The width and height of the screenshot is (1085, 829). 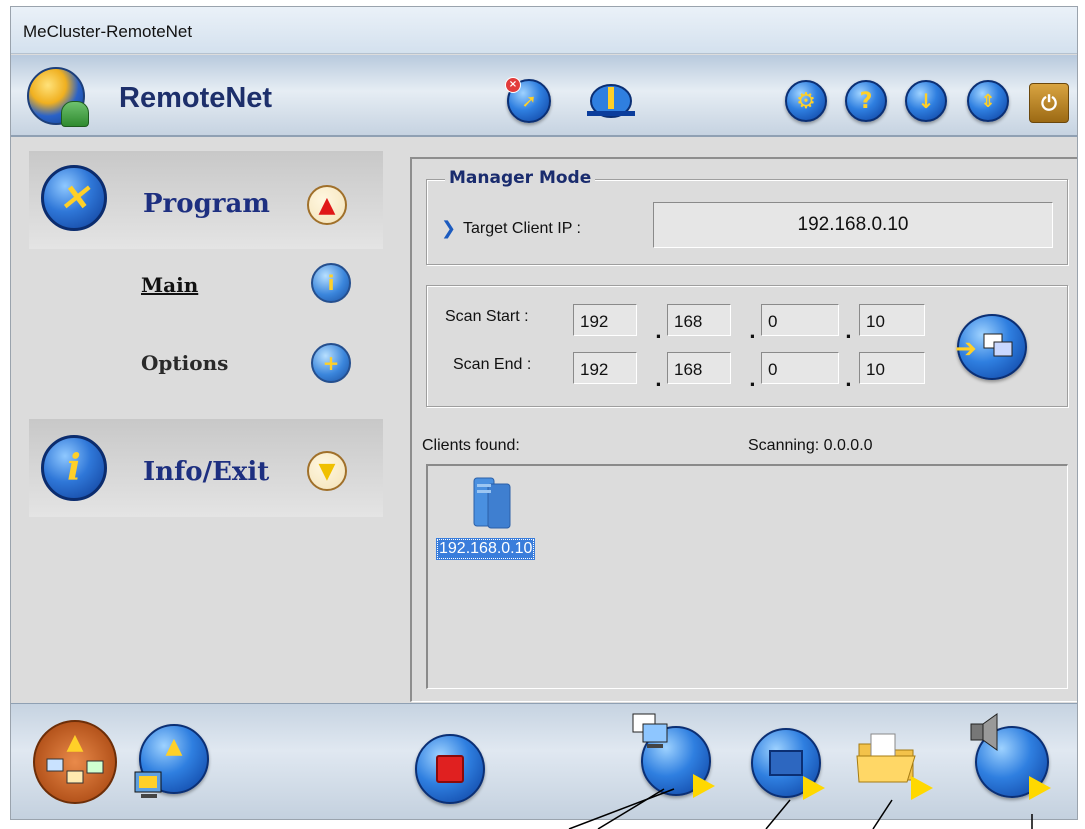 What do you see at coordinates (605, 368) in the screenshot?
I see `scan-end-octet-1: 192` at bounding box center [605, 368].